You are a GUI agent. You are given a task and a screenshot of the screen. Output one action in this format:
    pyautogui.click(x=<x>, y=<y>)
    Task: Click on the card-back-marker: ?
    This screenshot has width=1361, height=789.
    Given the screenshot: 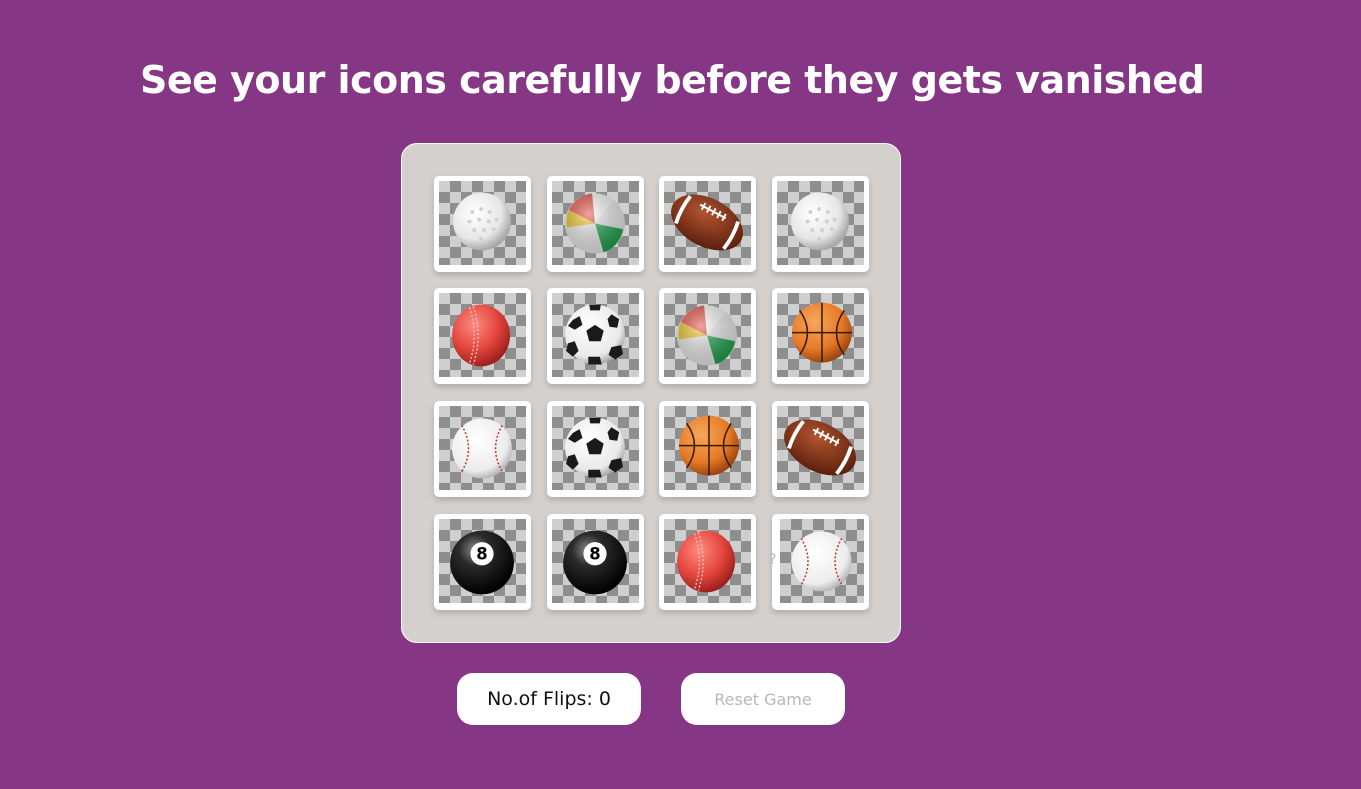 What is the action you would take?
    pyautogui.click(x=773, y=560)
    